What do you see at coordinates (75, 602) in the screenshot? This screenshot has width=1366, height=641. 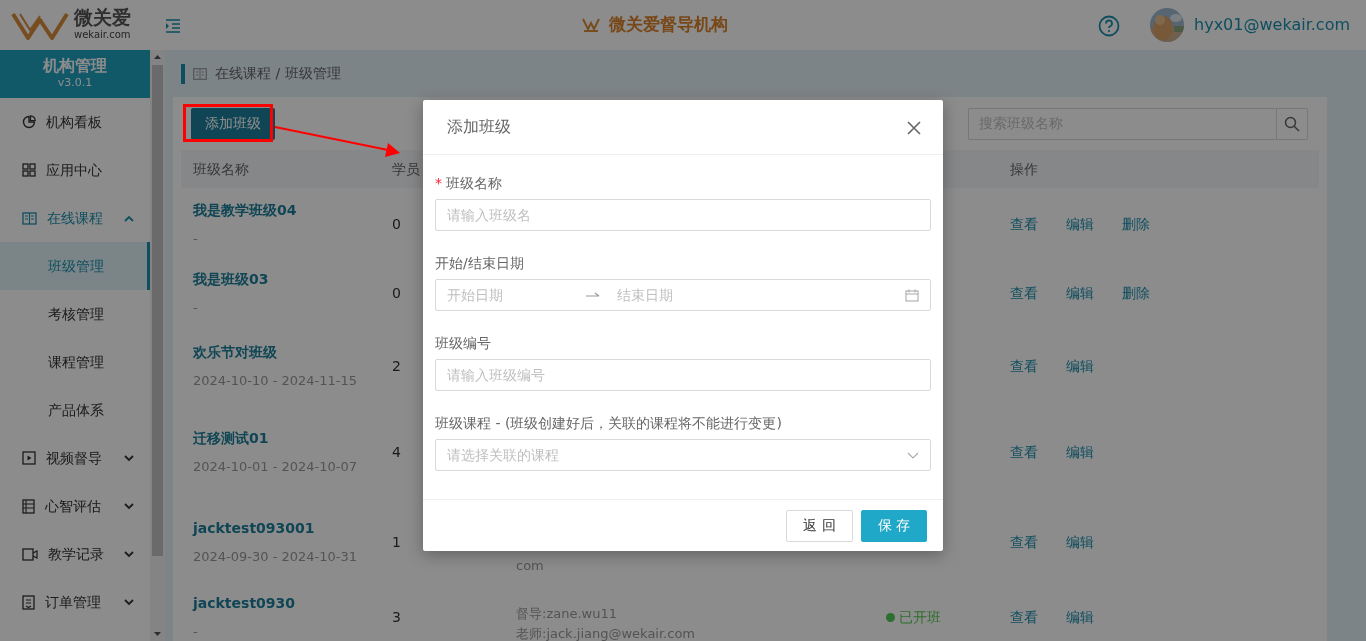 I see `sidebar-item: 订单管理` at bounding box center [75, 602].